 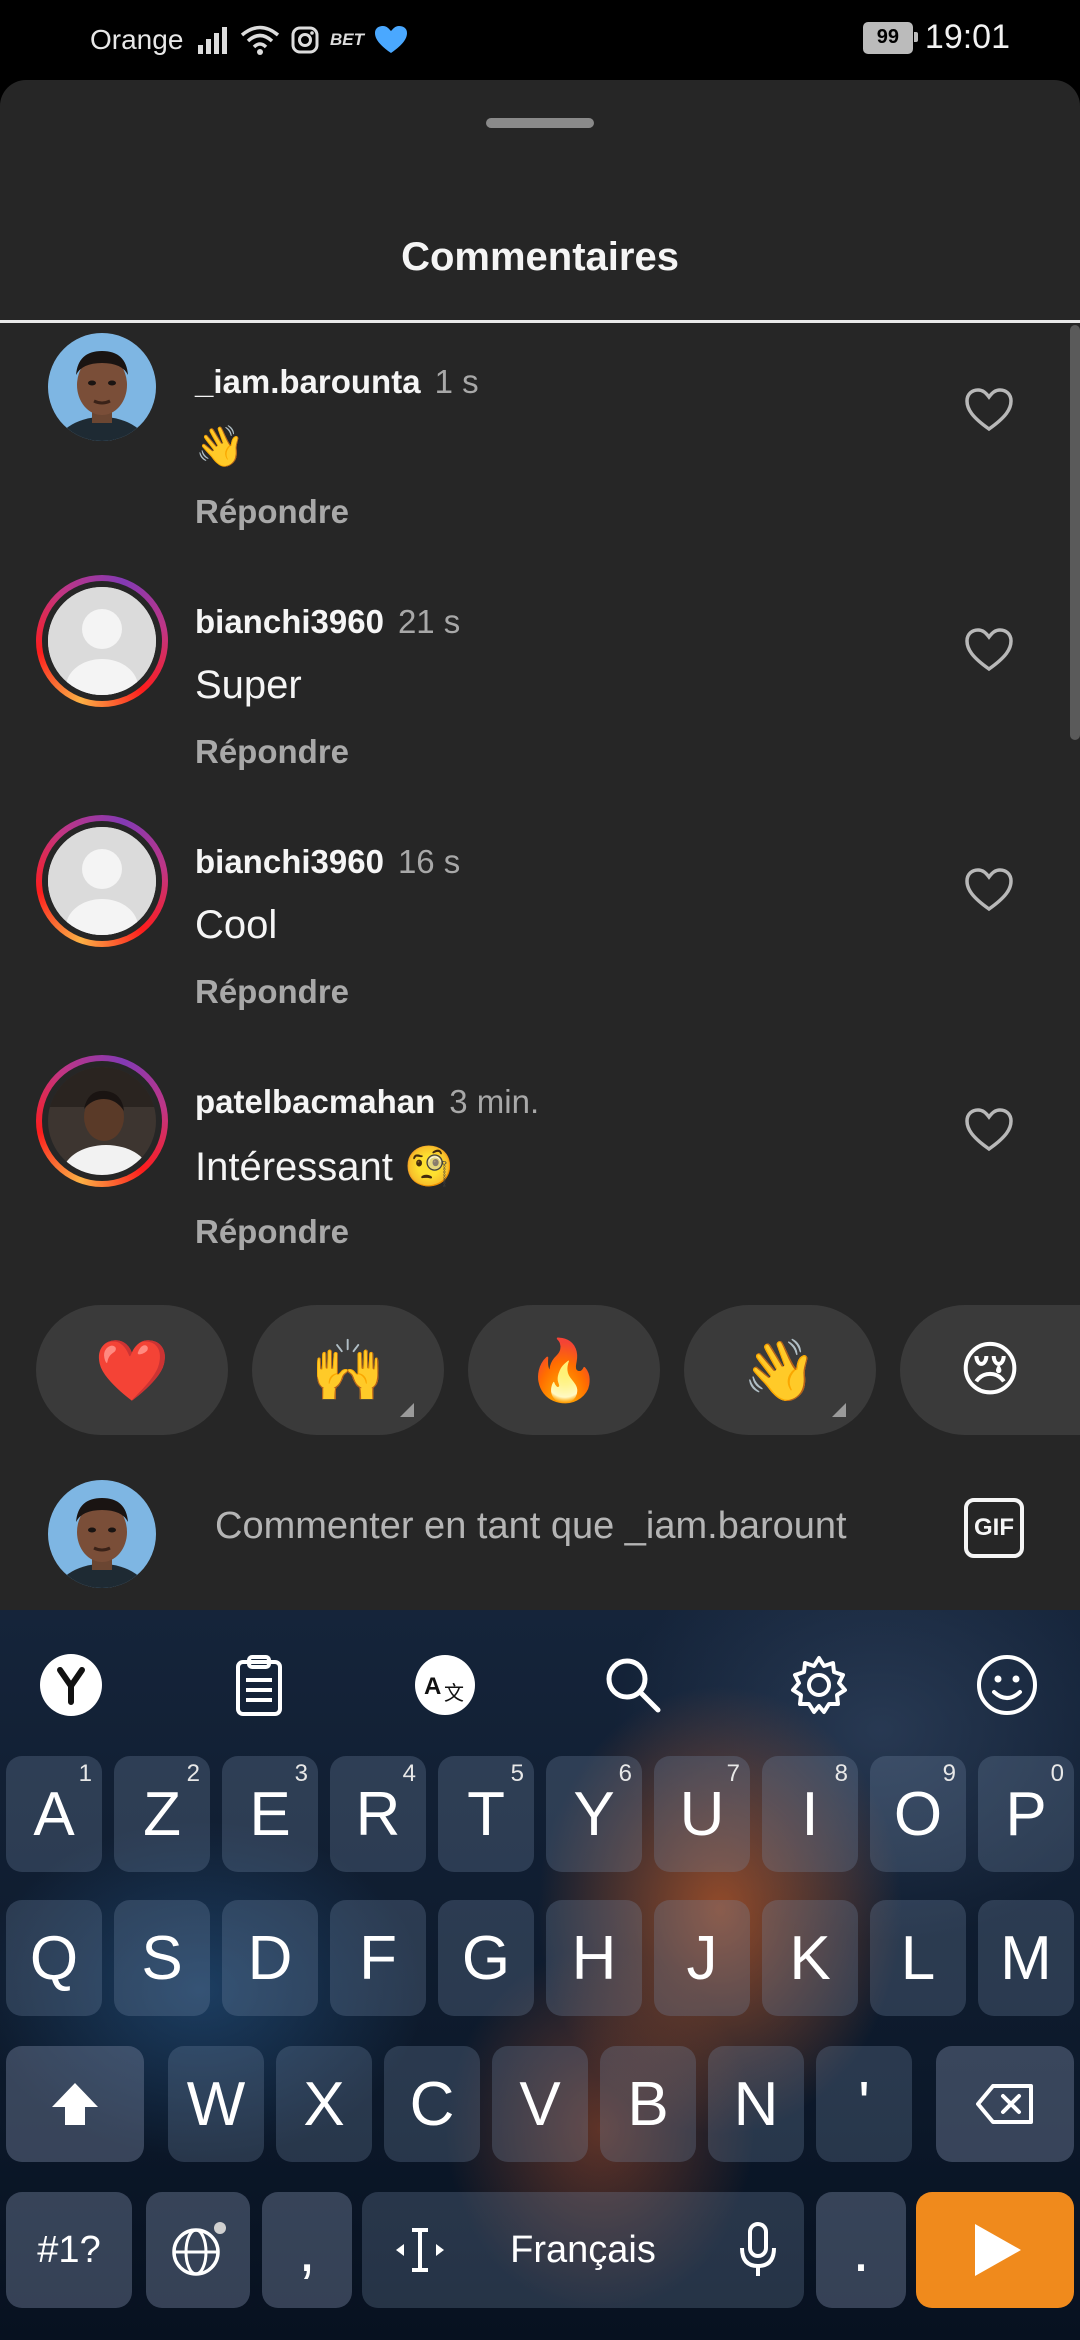 I want to click on key-label: Z, so click(x=162, y=1814).